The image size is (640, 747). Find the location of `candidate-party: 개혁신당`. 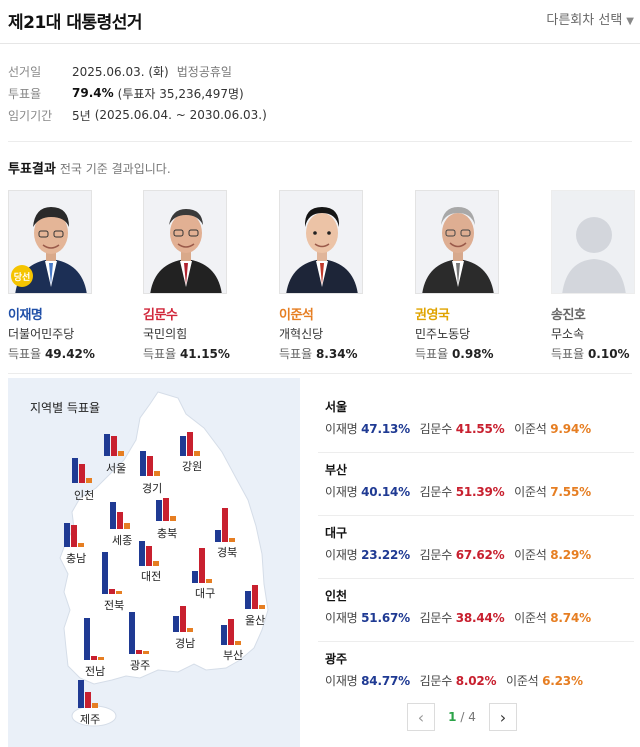

candidate-party: 개혁신당 is located at coordinates (301, 334).